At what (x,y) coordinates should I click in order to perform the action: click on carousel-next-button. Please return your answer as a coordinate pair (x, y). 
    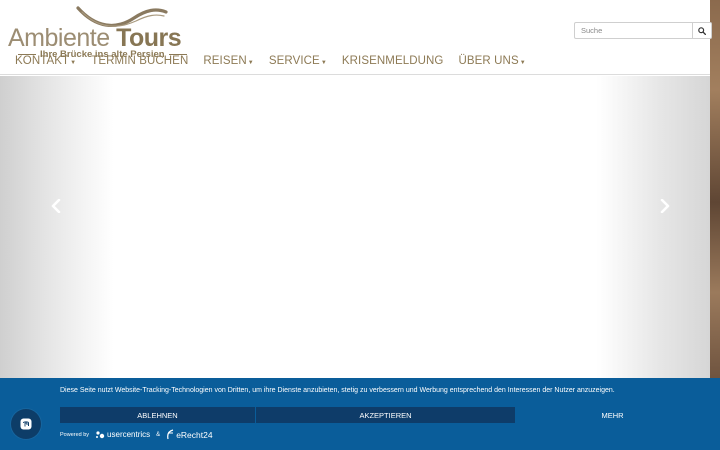
    Looking at the image, I should click on (665, 206).